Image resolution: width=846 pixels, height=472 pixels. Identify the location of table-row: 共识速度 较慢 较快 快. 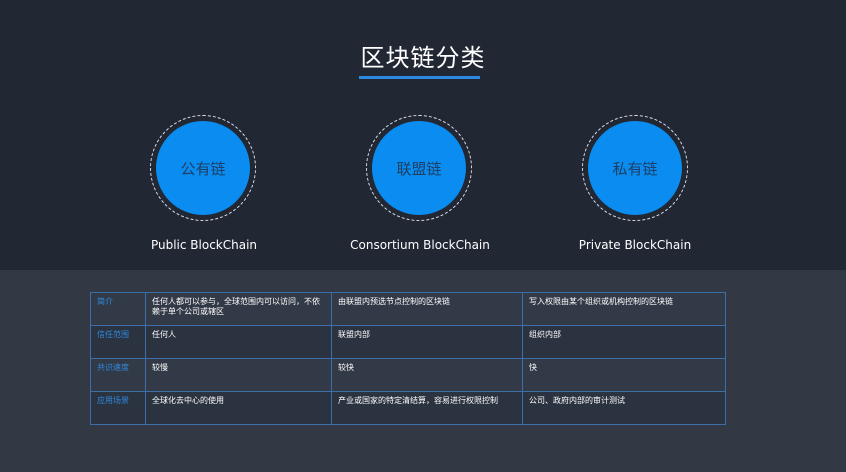
(408, 375).